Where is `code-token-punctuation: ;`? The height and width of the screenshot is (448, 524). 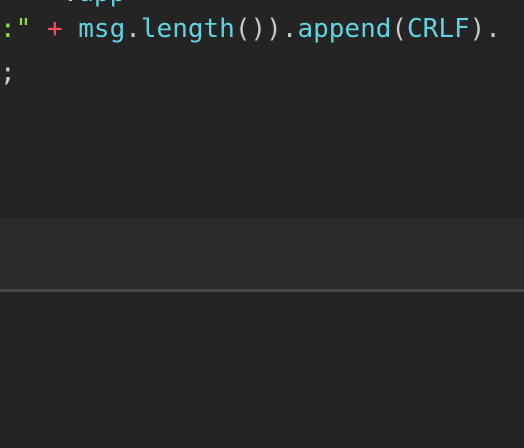
code-token-punctuation: ; is located at coordinates (8, 73).